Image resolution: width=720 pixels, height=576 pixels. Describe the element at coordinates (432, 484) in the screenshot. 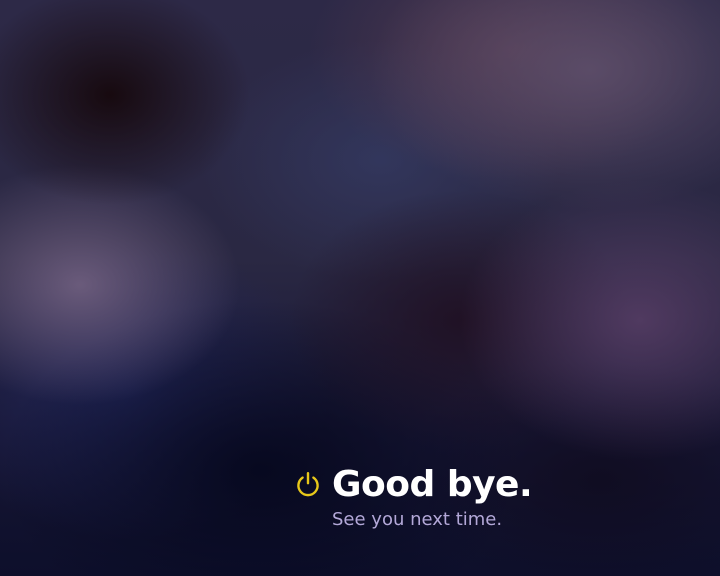

I see `goodbye-title: Good bye.` at that location.